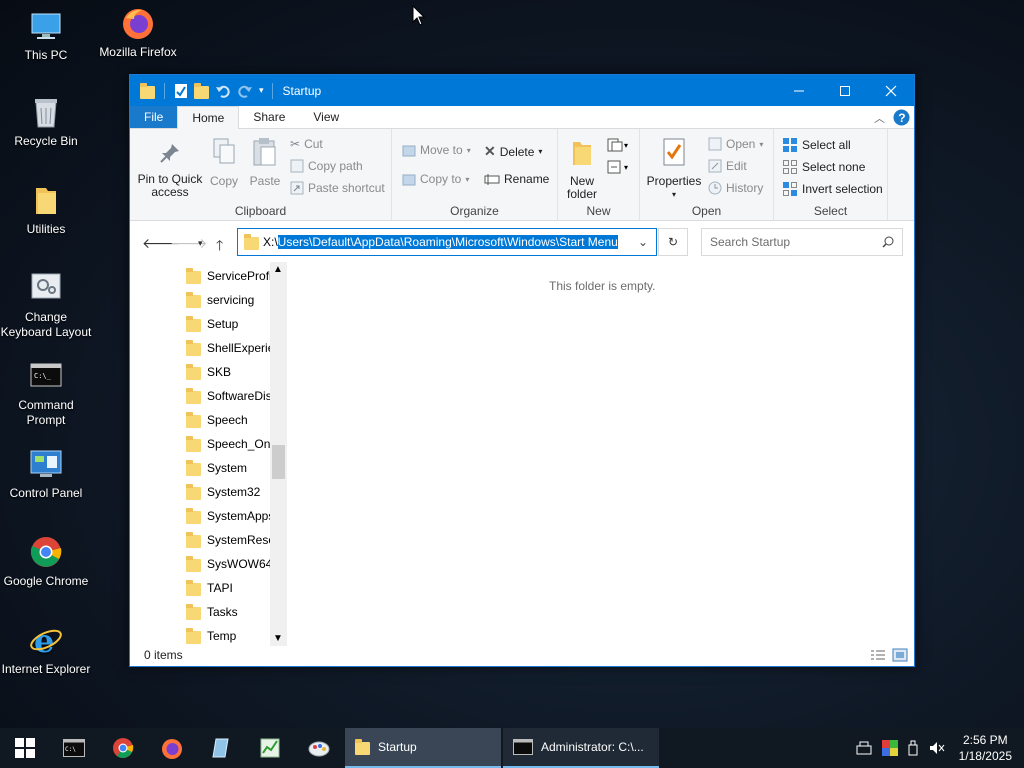  Describe the element at coordinates (245, 91) in the screenshot. I see `redo-icon` at that location.